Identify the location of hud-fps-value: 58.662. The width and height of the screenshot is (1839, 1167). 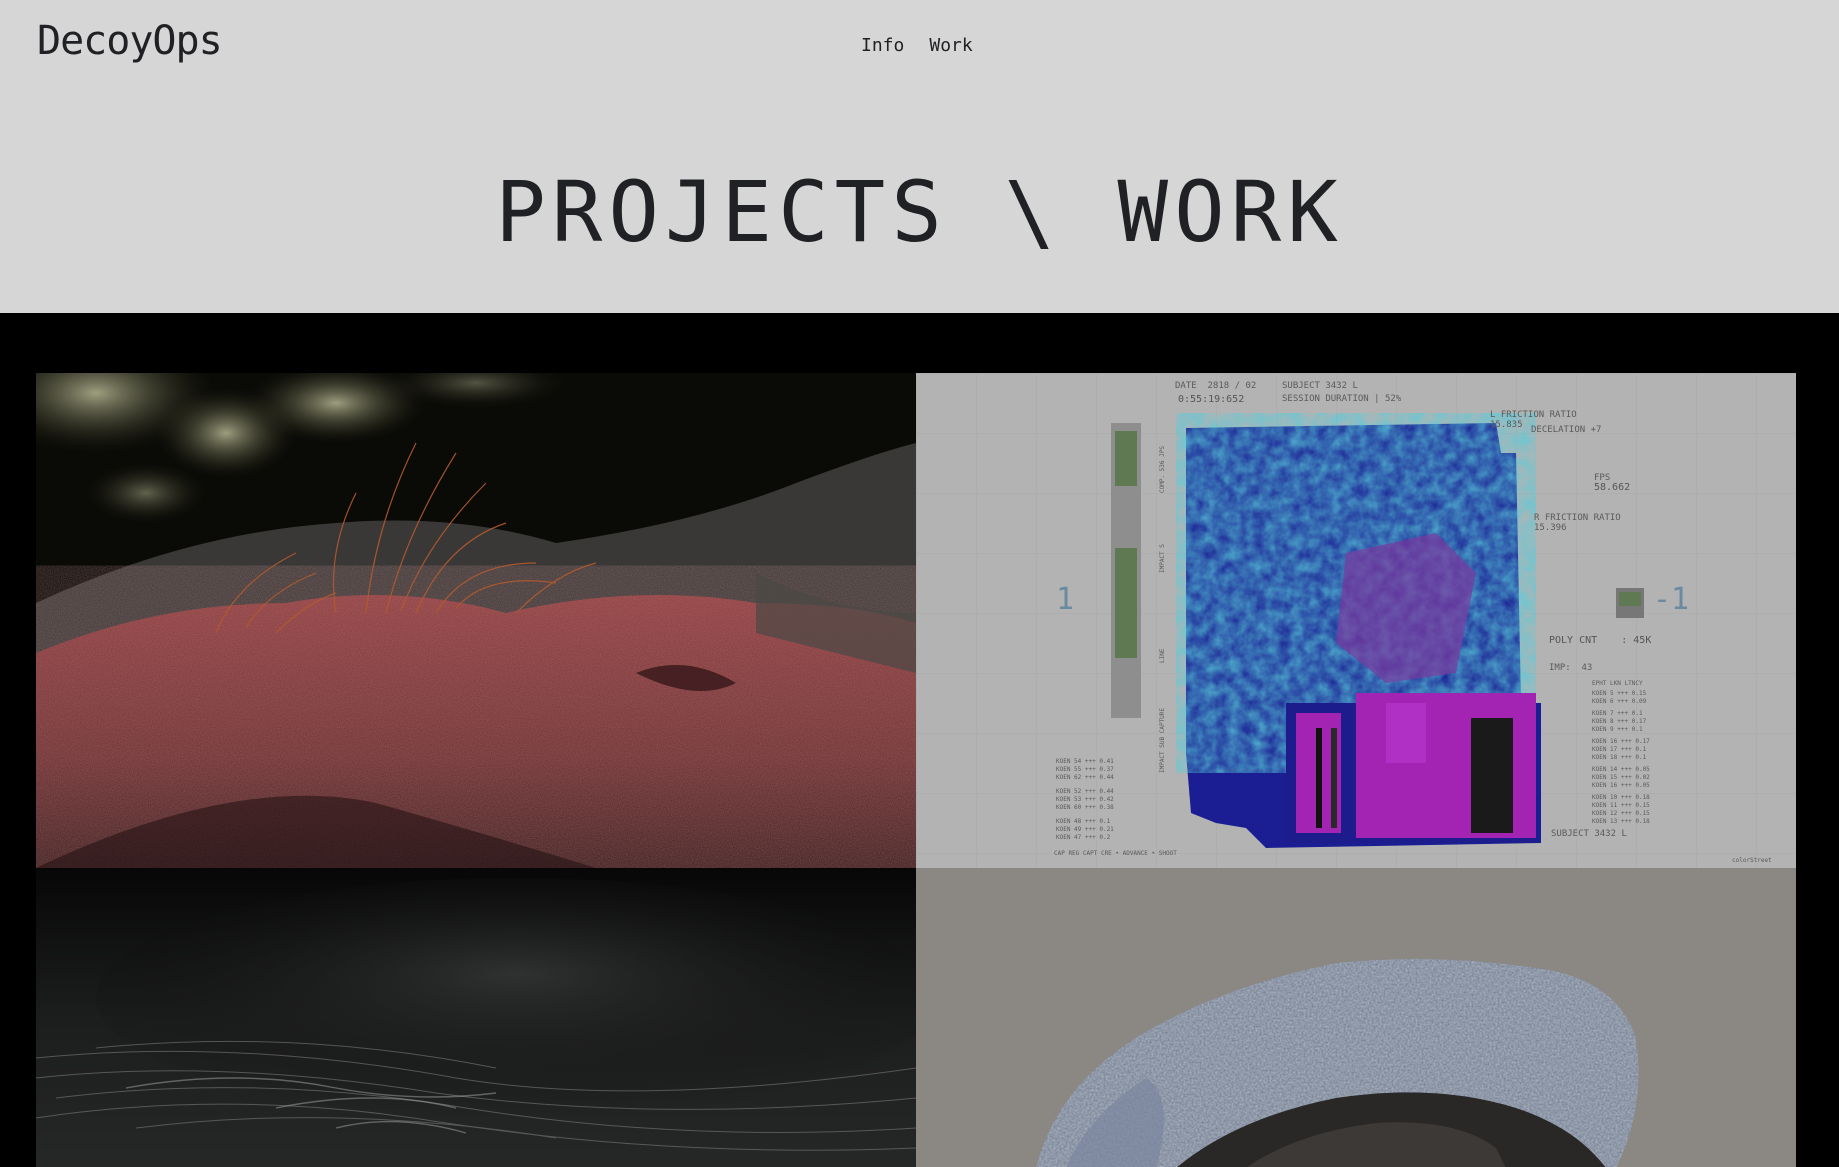
(1612, 487).